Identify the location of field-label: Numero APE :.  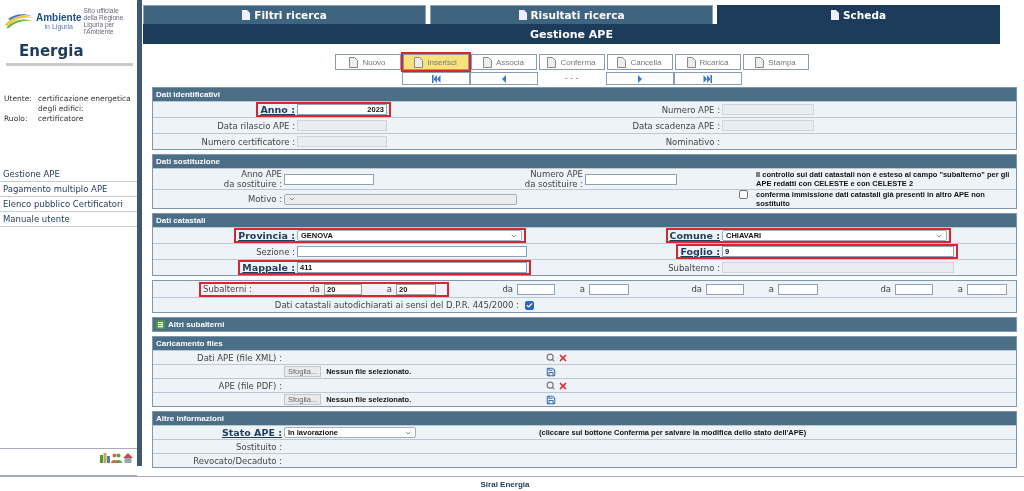
(690, 109).